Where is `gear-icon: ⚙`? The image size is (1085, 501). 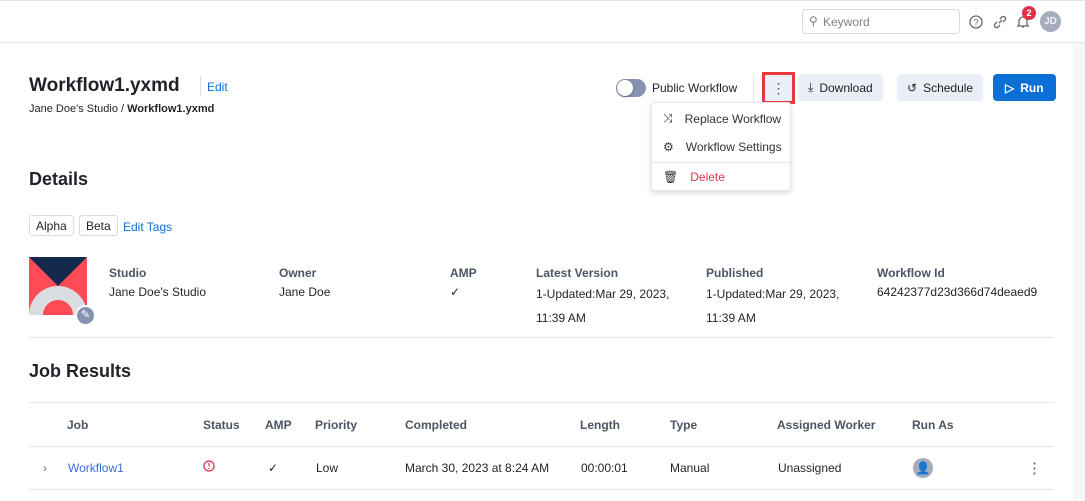
gear-icon: ⚙ is located at coordinates (668, 147).